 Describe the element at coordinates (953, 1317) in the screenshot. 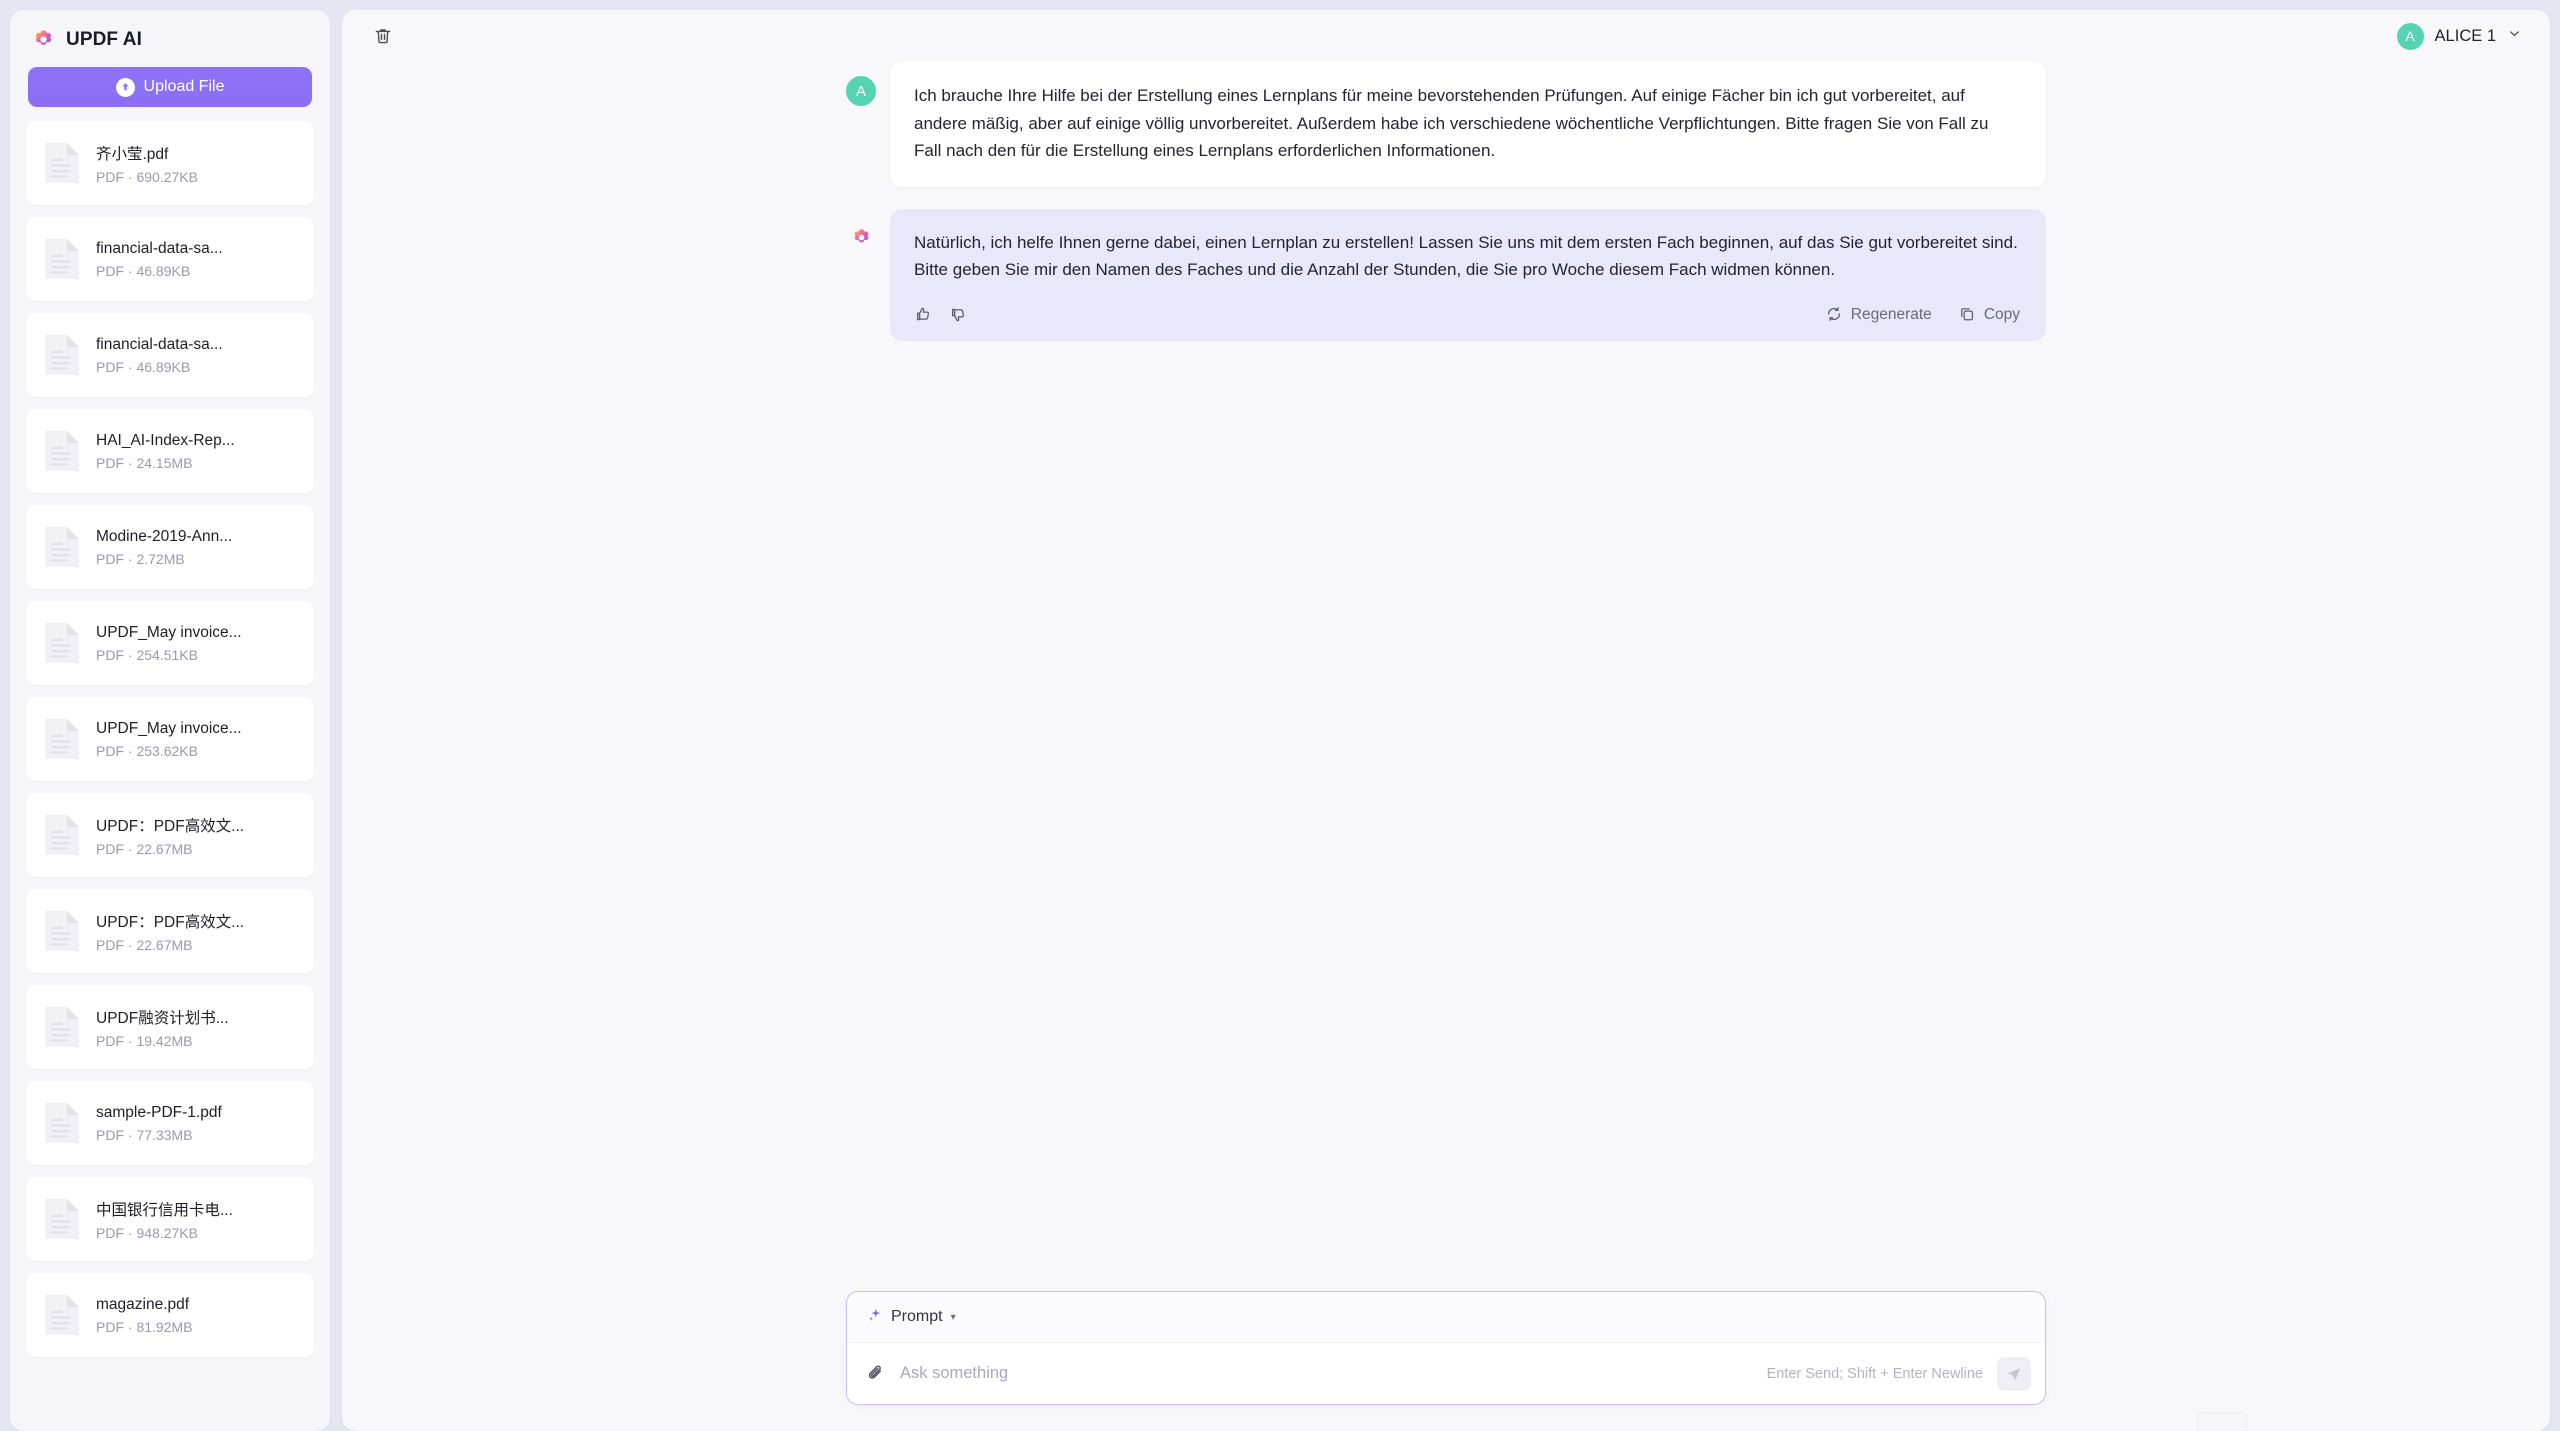

I see `chevron-down-icon: ▾` at that location.